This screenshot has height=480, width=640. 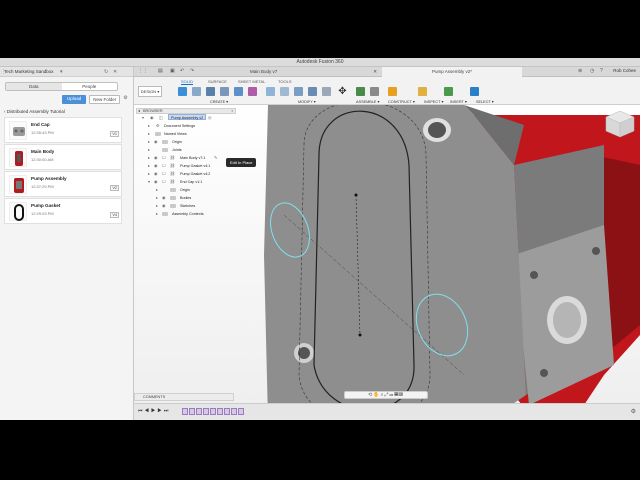 I want to click on select-icon, so click(x=474, y=91).